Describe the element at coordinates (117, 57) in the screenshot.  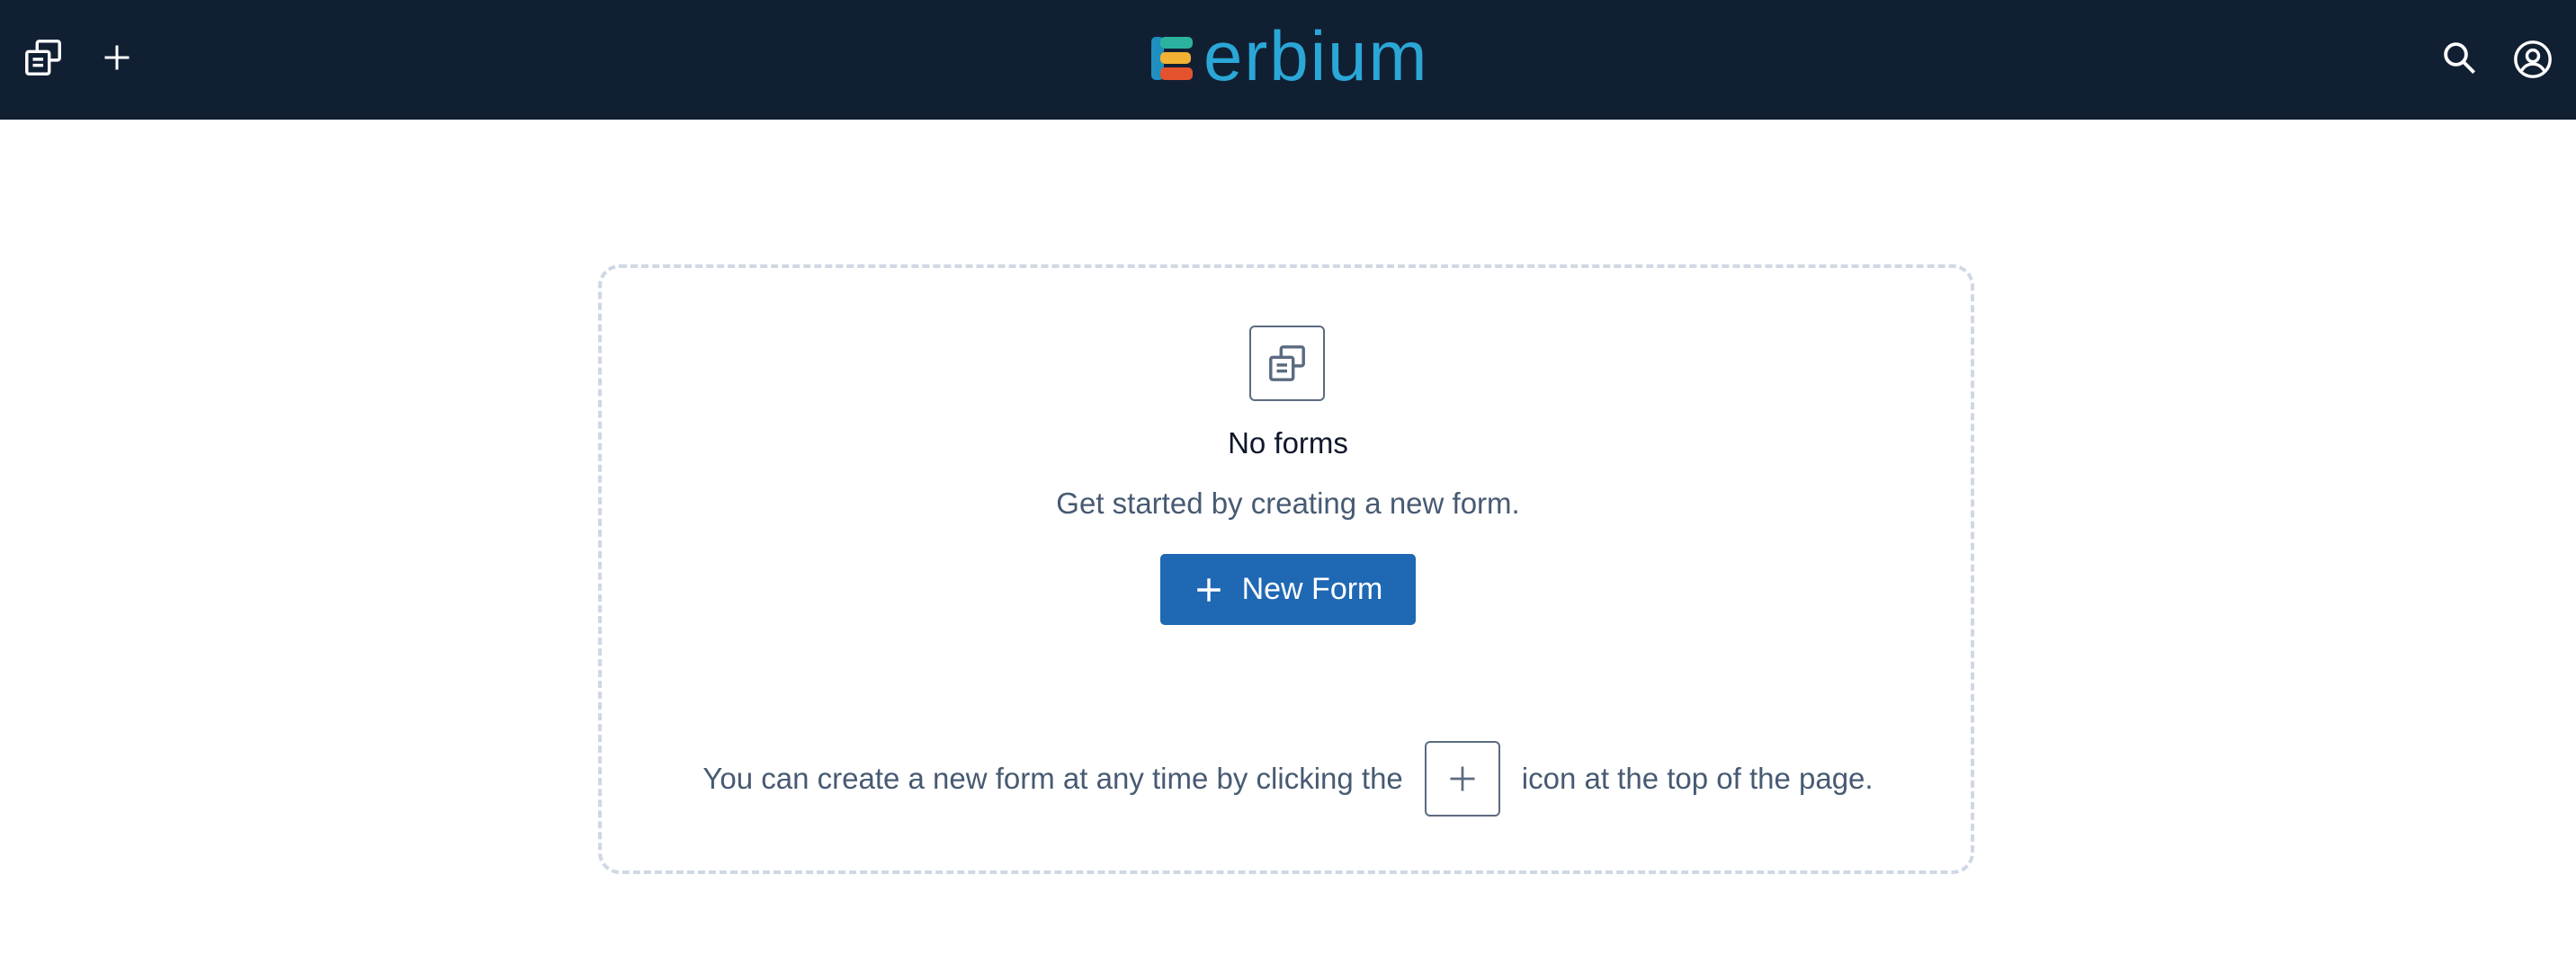
I see `add-form-icon` at that location.